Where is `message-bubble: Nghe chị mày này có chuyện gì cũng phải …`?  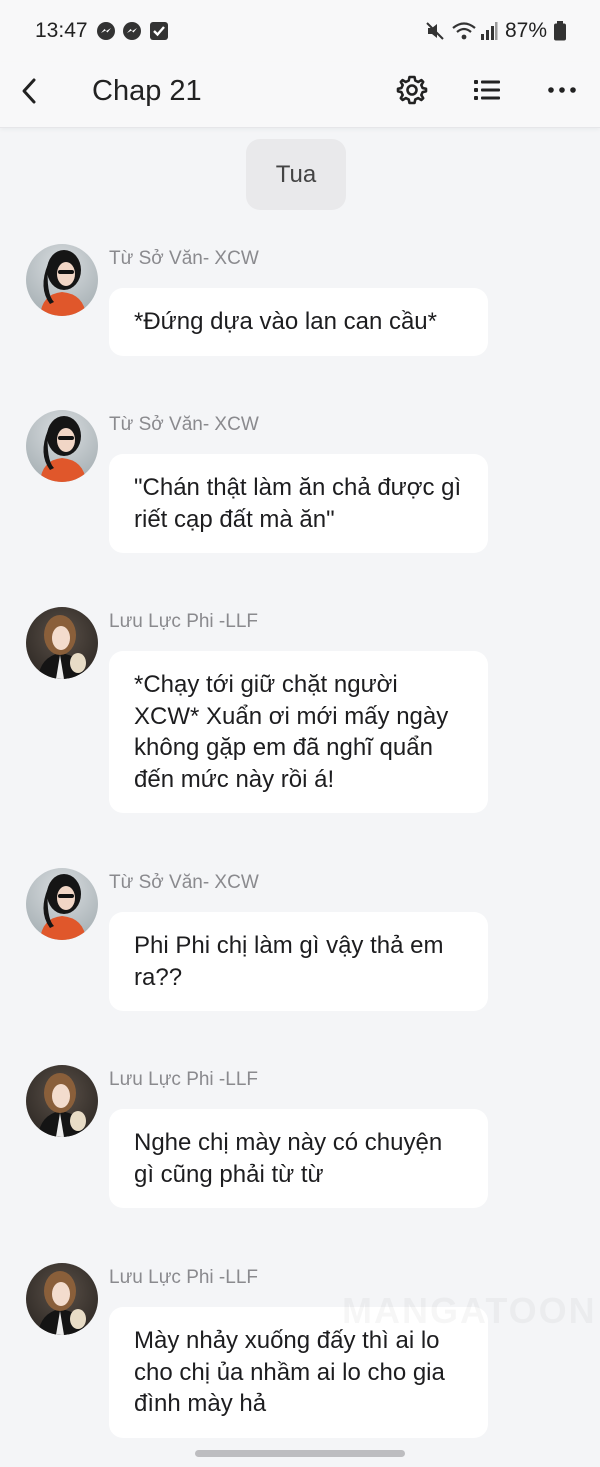
message-bubble: Nghe chị mày này có chuyện gì cũng phải … is located at coordinates (298, 1158).